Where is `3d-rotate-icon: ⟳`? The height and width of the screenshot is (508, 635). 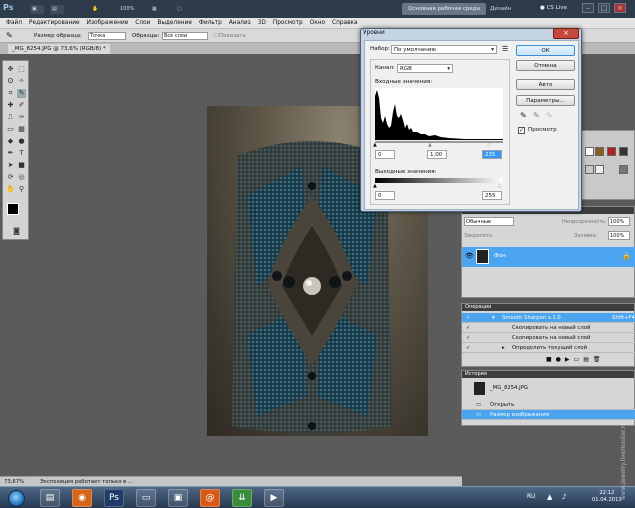 3d-rotate-icon: ⟳ is located at coordinates (10, 177).